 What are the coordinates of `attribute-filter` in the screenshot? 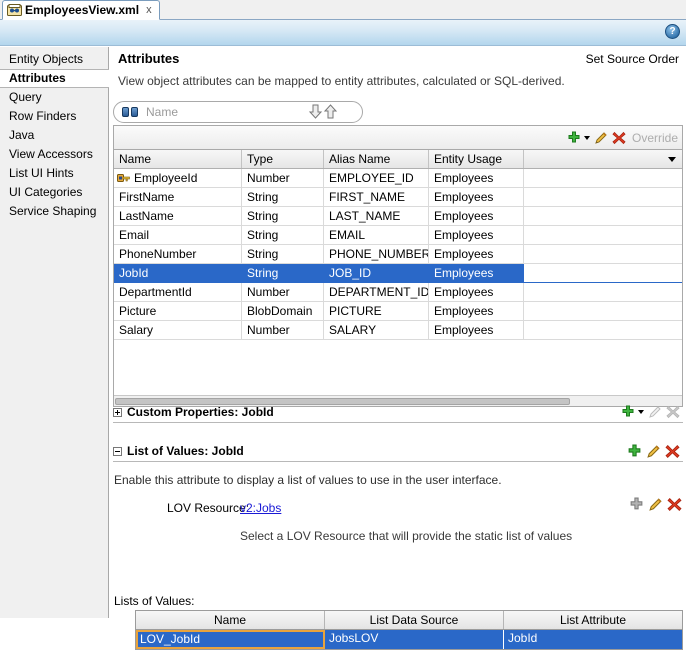 It's located at (238, 112).